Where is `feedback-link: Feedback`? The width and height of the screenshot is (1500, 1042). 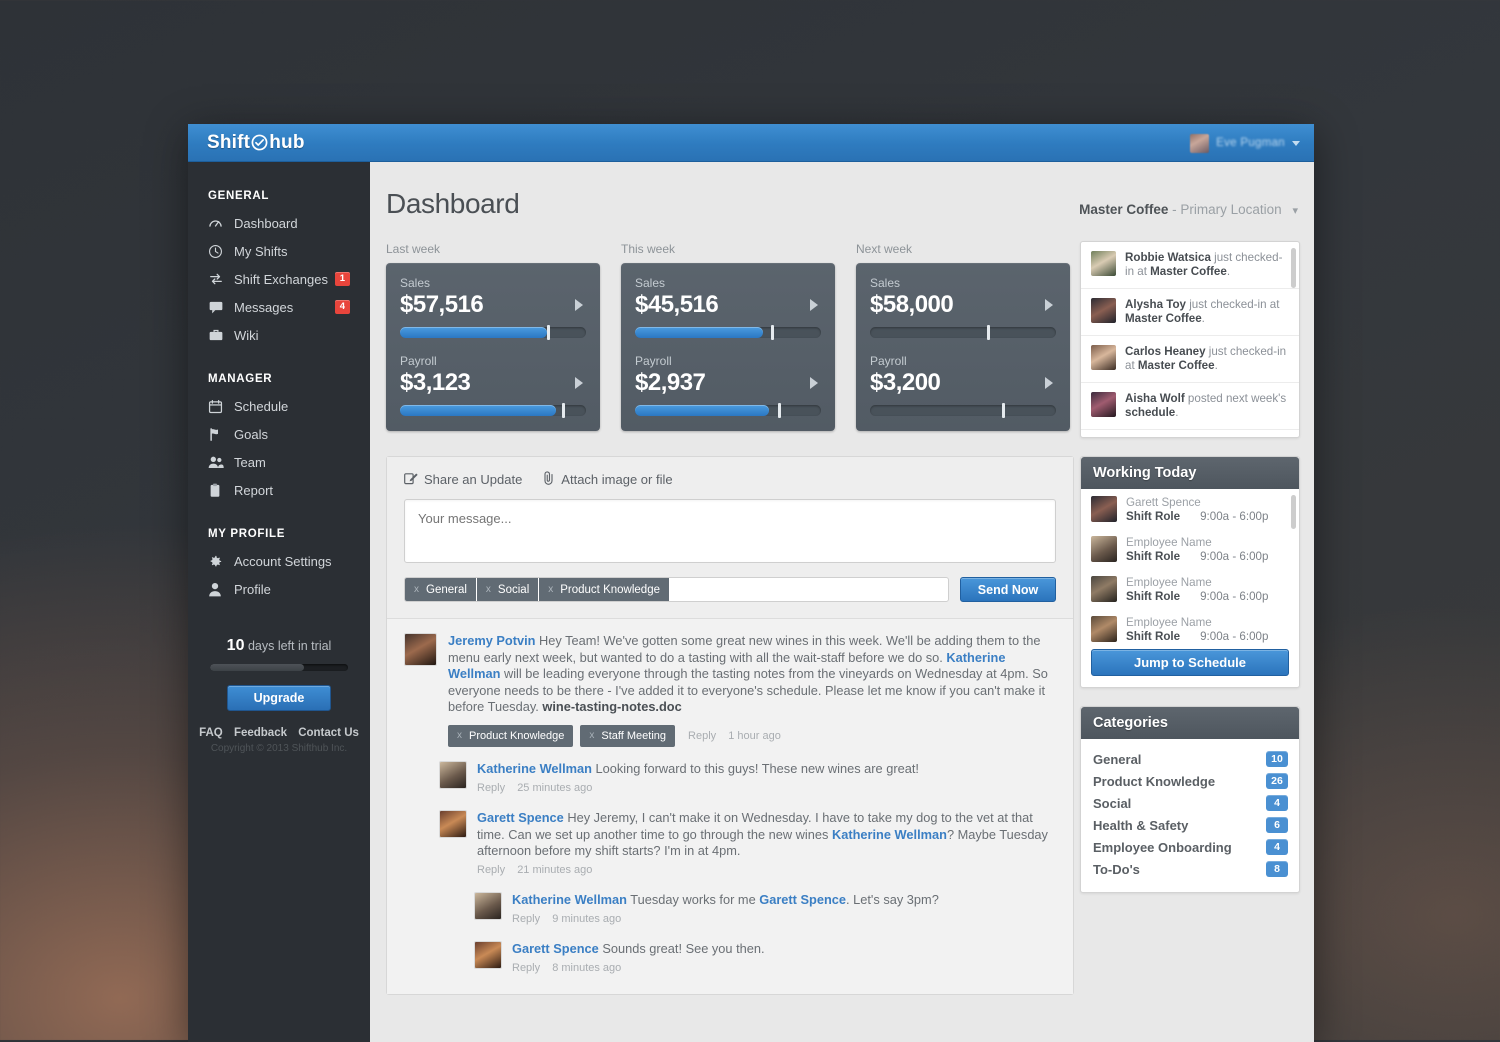 feedback-link: Feedback is located at coordinates (260, 733).